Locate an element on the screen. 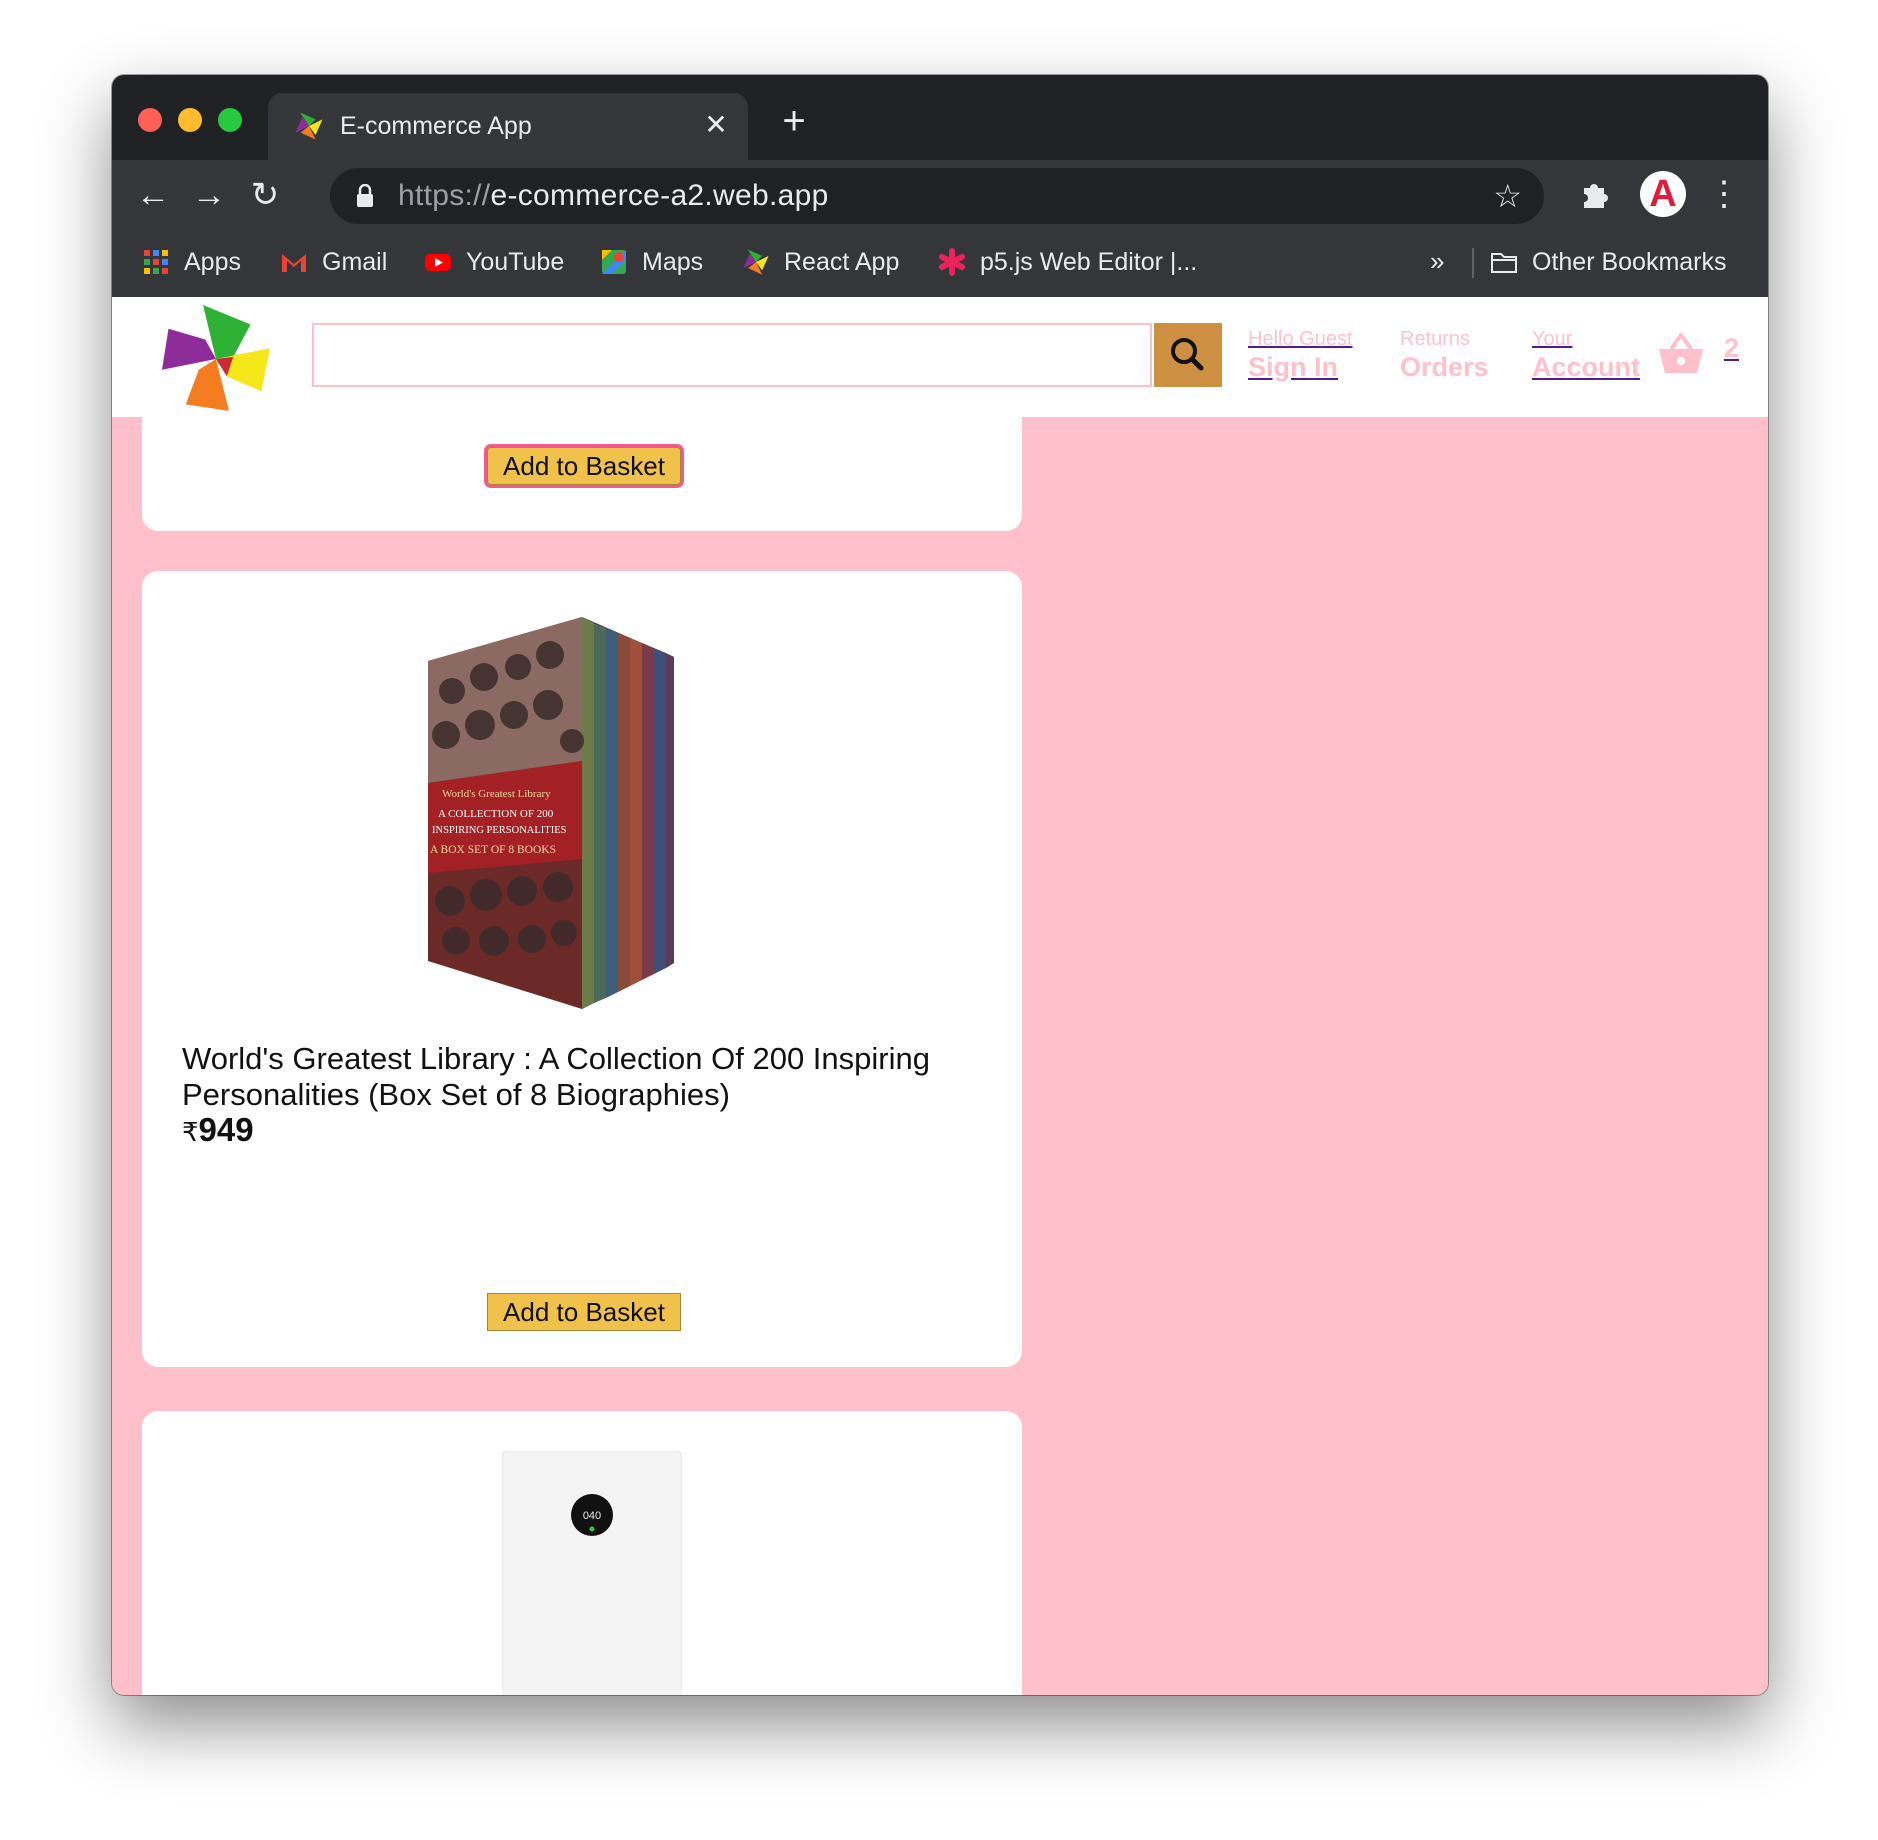  search-input is located at coordinates (732, 355).